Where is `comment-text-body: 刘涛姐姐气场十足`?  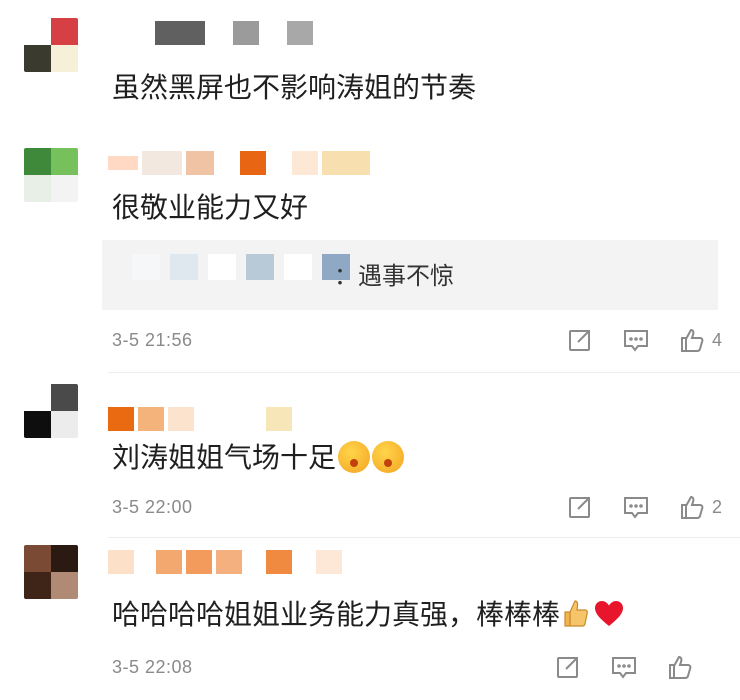 comment-text-body: 刘涛姐姐气场十足 is located at coordinates (224, 457).